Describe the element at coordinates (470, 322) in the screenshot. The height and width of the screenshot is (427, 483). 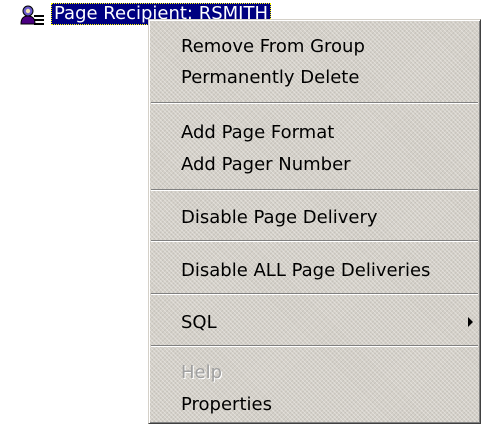
I see `submenu-arrow-icon` at that location.